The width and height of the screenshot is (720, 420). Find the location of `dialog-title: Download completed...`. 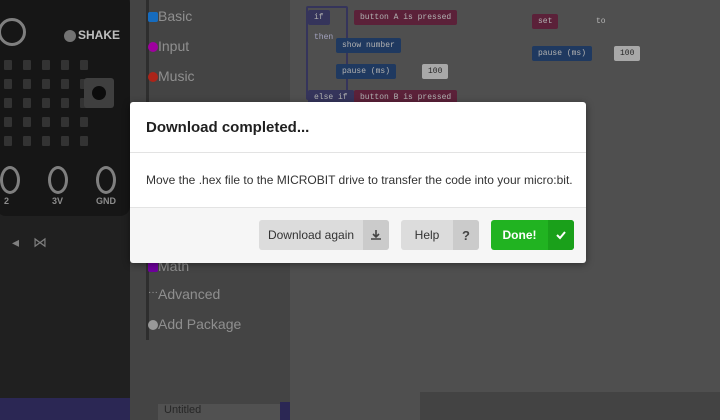

dialog-title: Download completed... is located at coordinates (228, 127).